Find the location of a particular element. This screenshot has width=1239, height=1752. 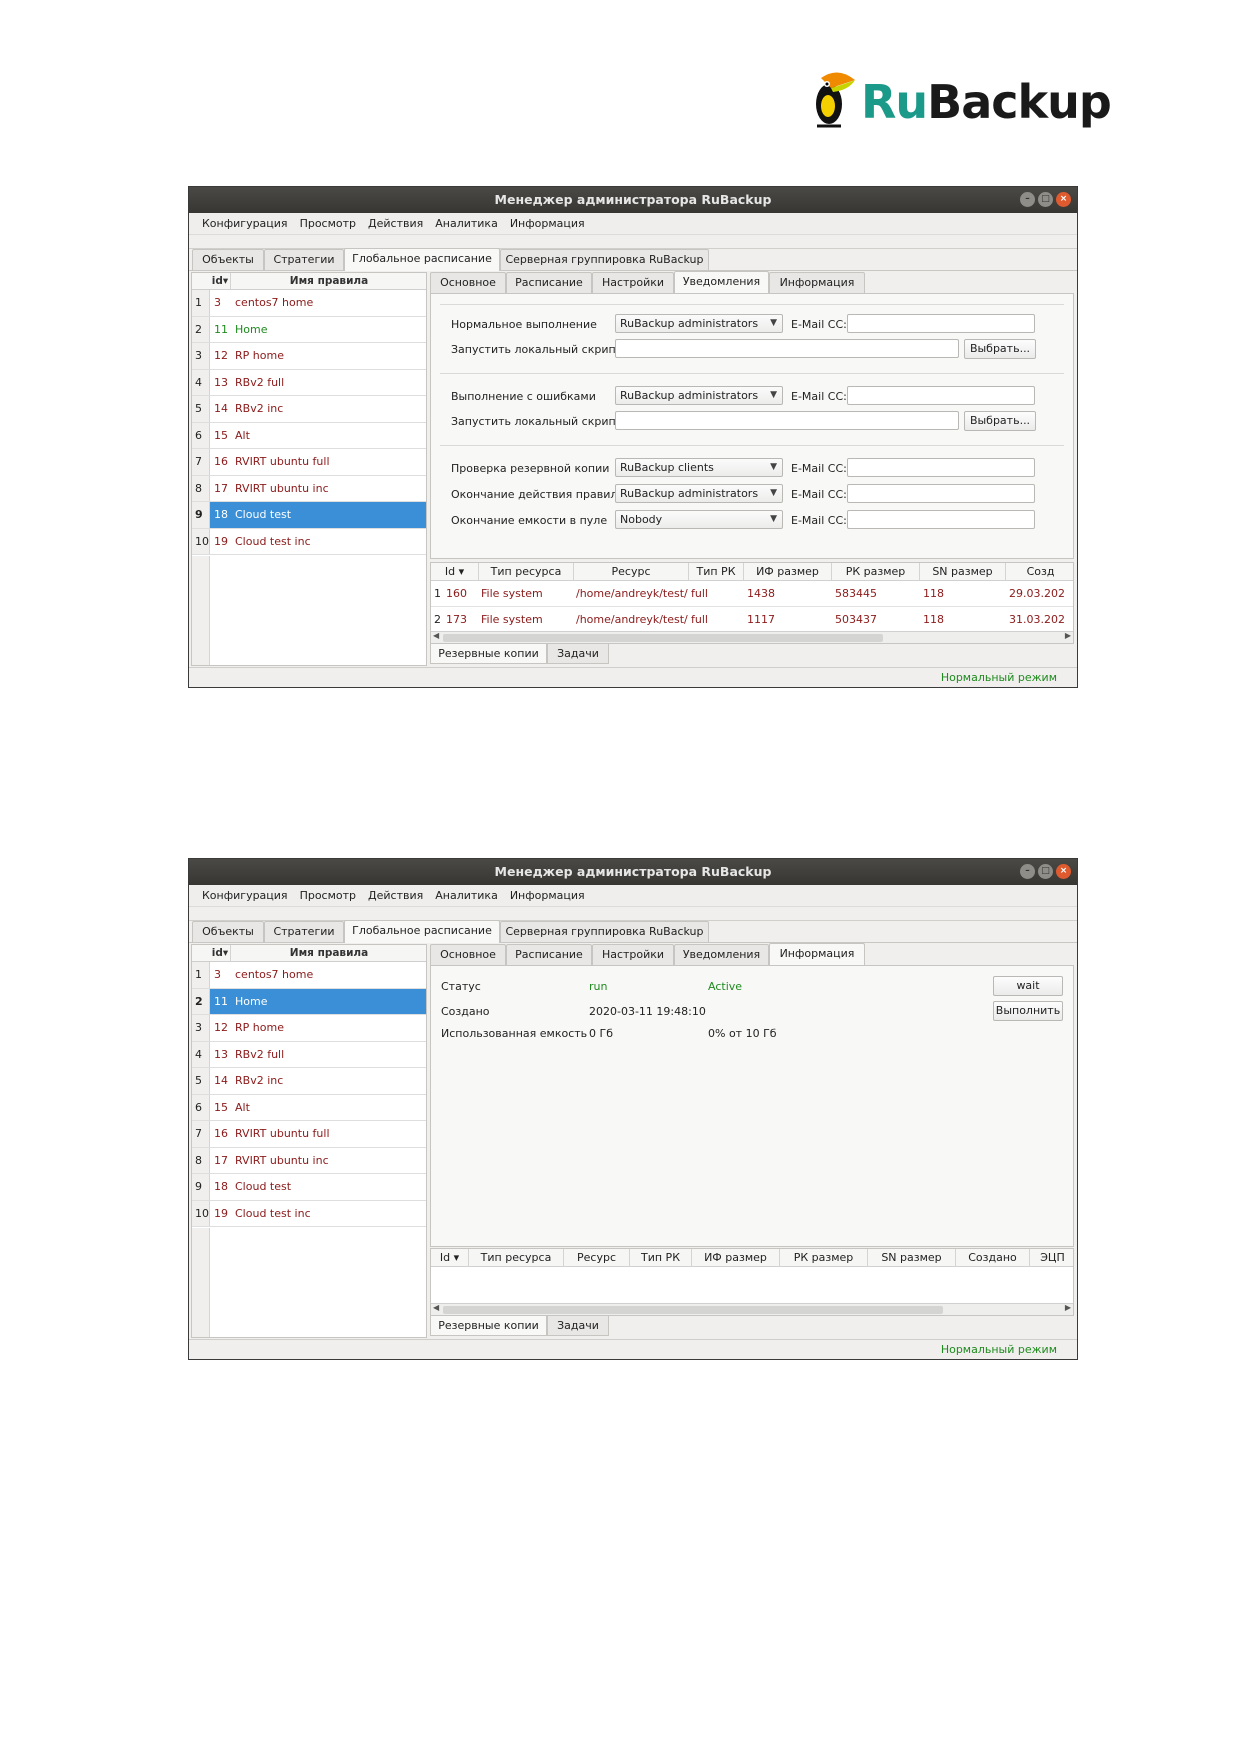

rule-expire-select: RuBackup administrators ▼ is located at coordinates (699, 493).